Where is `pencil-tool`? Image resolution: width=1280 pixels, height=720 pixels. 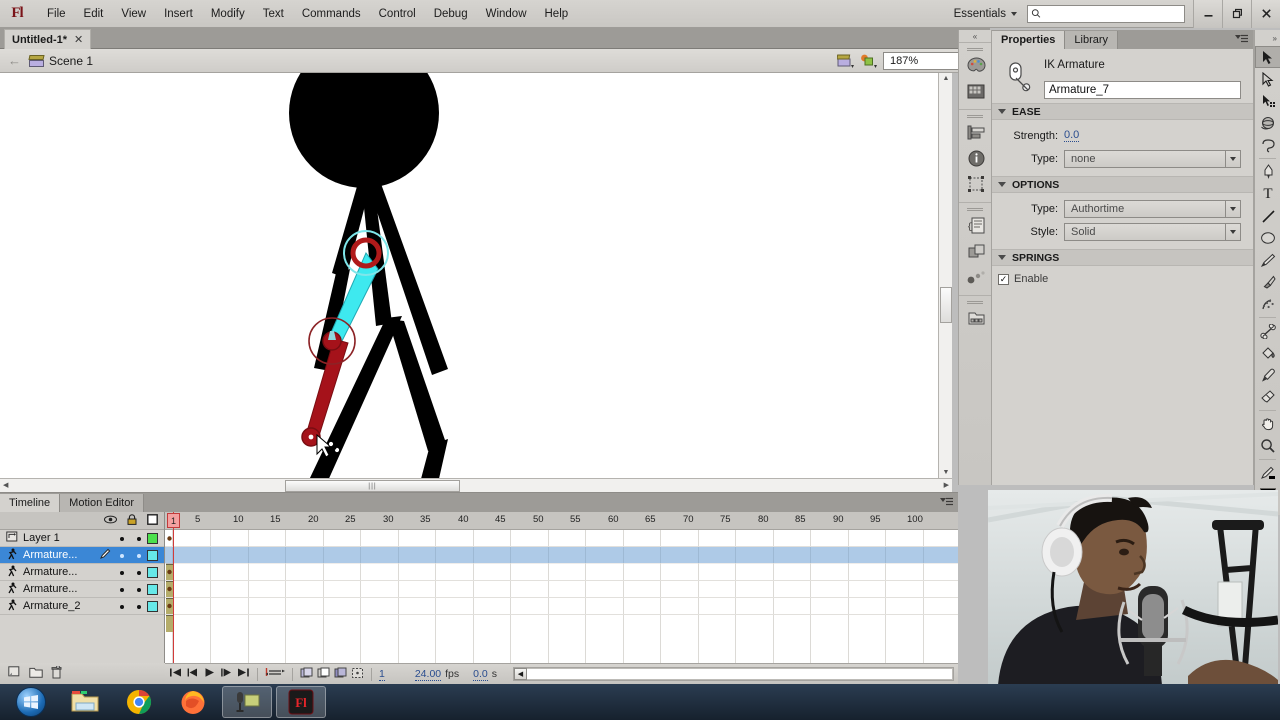
pencil-tool is located at coordinates (1267, 260).